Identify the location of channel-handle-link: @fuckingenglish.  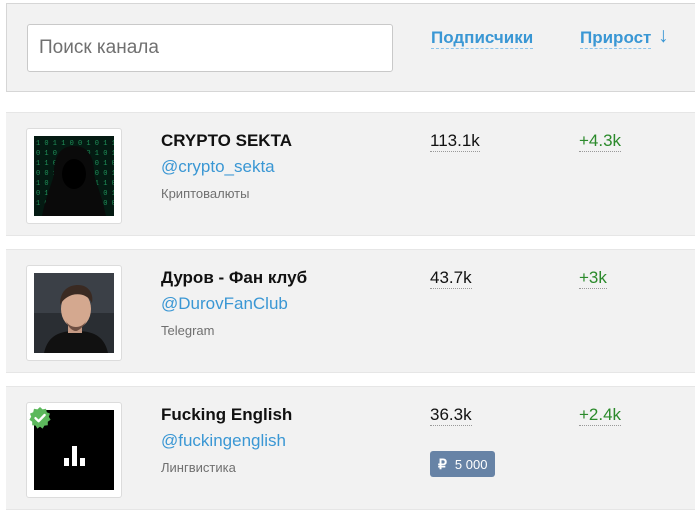
(223, 441).